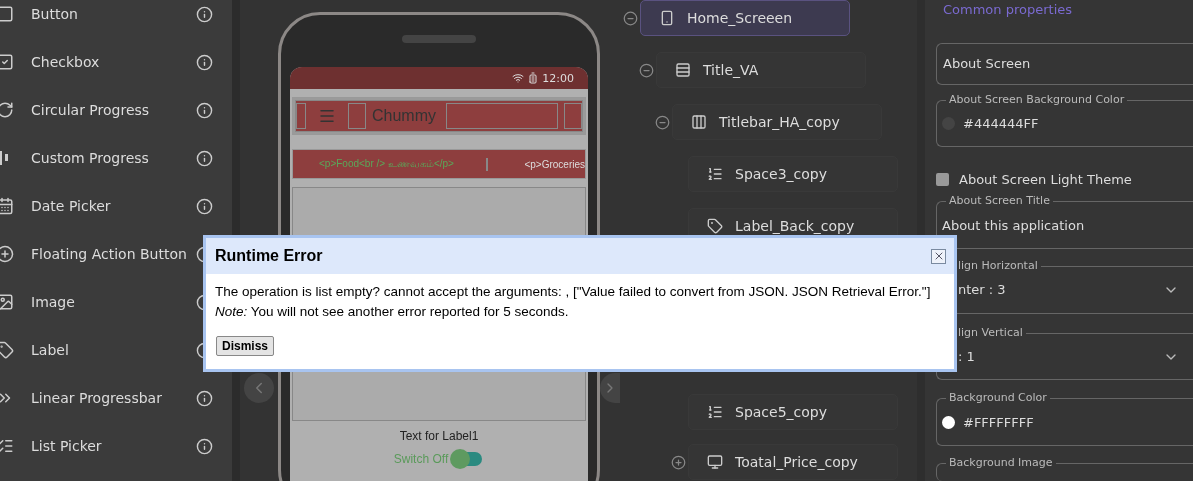 The image size is (1193, 481). What do you see at coordinates (7, 206) in the screenshot?
I see `calendar-icon` at bounding box center [7, 206].